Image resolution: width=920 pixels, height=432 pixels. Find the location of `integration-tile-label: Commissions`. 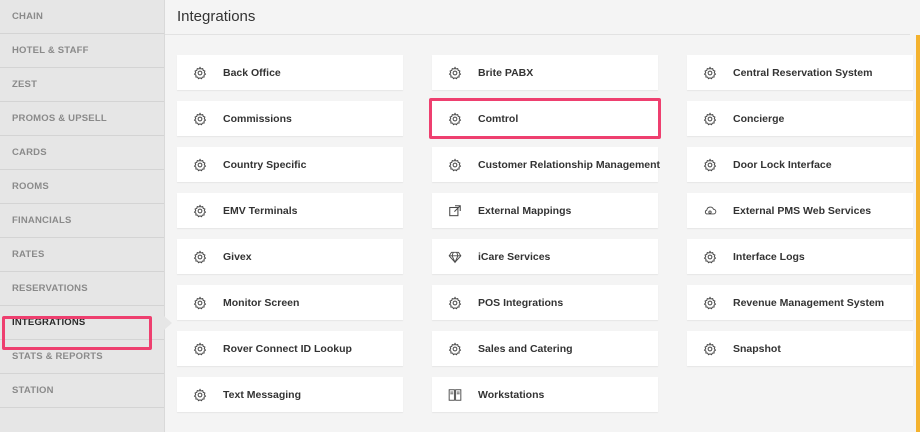

integration-tile-label: Commissions is located at coordinates (257, 118).